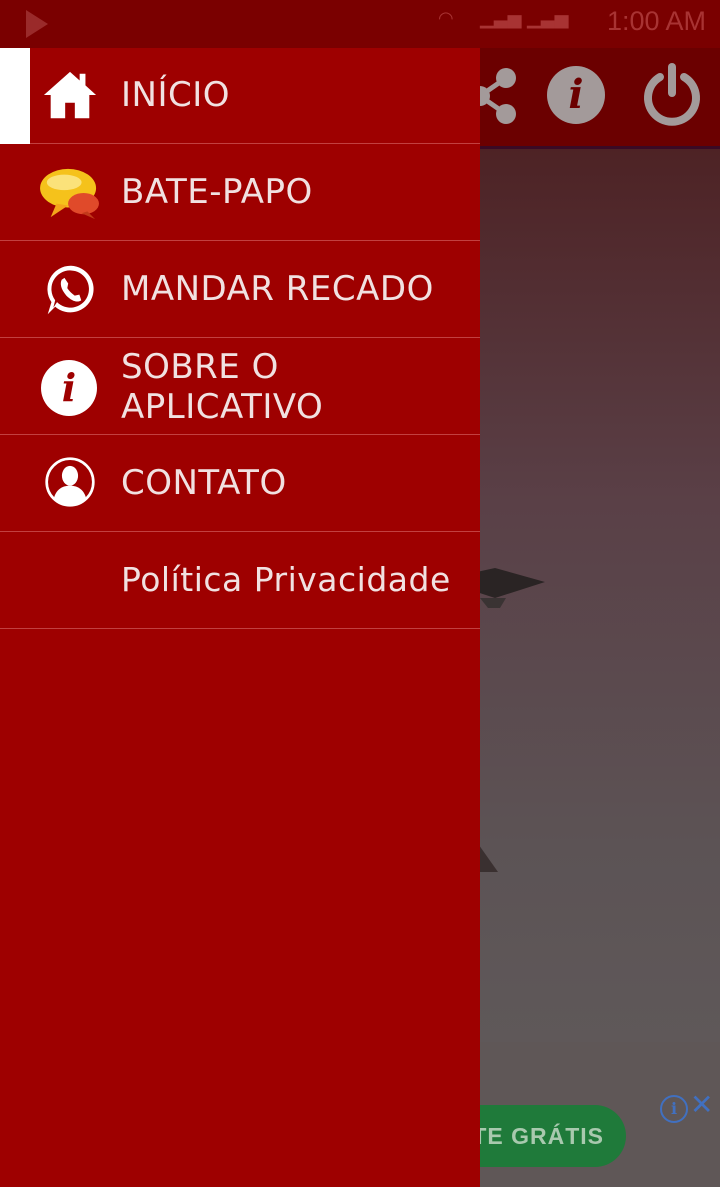  I want to click on drawer-item-label: INÍCIO, so click(176, 95).